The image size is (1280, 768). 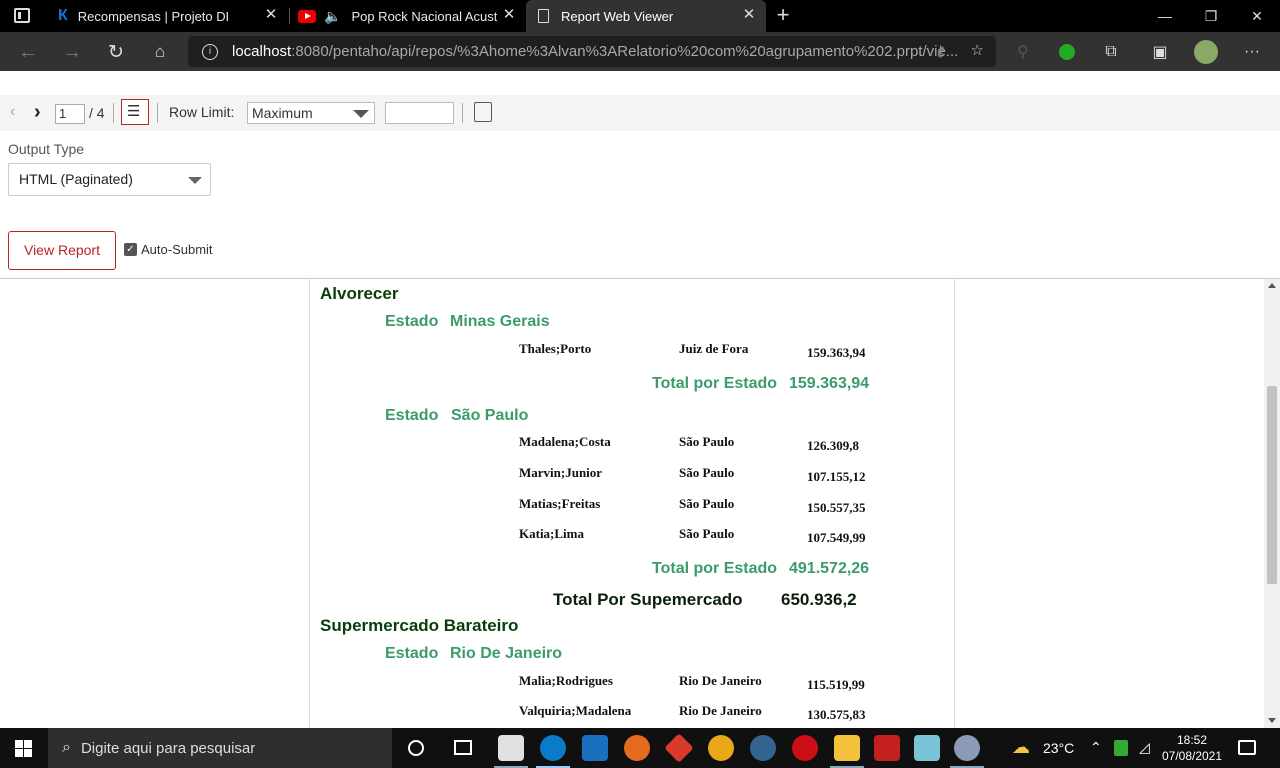 What do you see at coordinates (361, 114) in the screenshot?
I see `chevron-down-icon` at bounding box center [361, 114].